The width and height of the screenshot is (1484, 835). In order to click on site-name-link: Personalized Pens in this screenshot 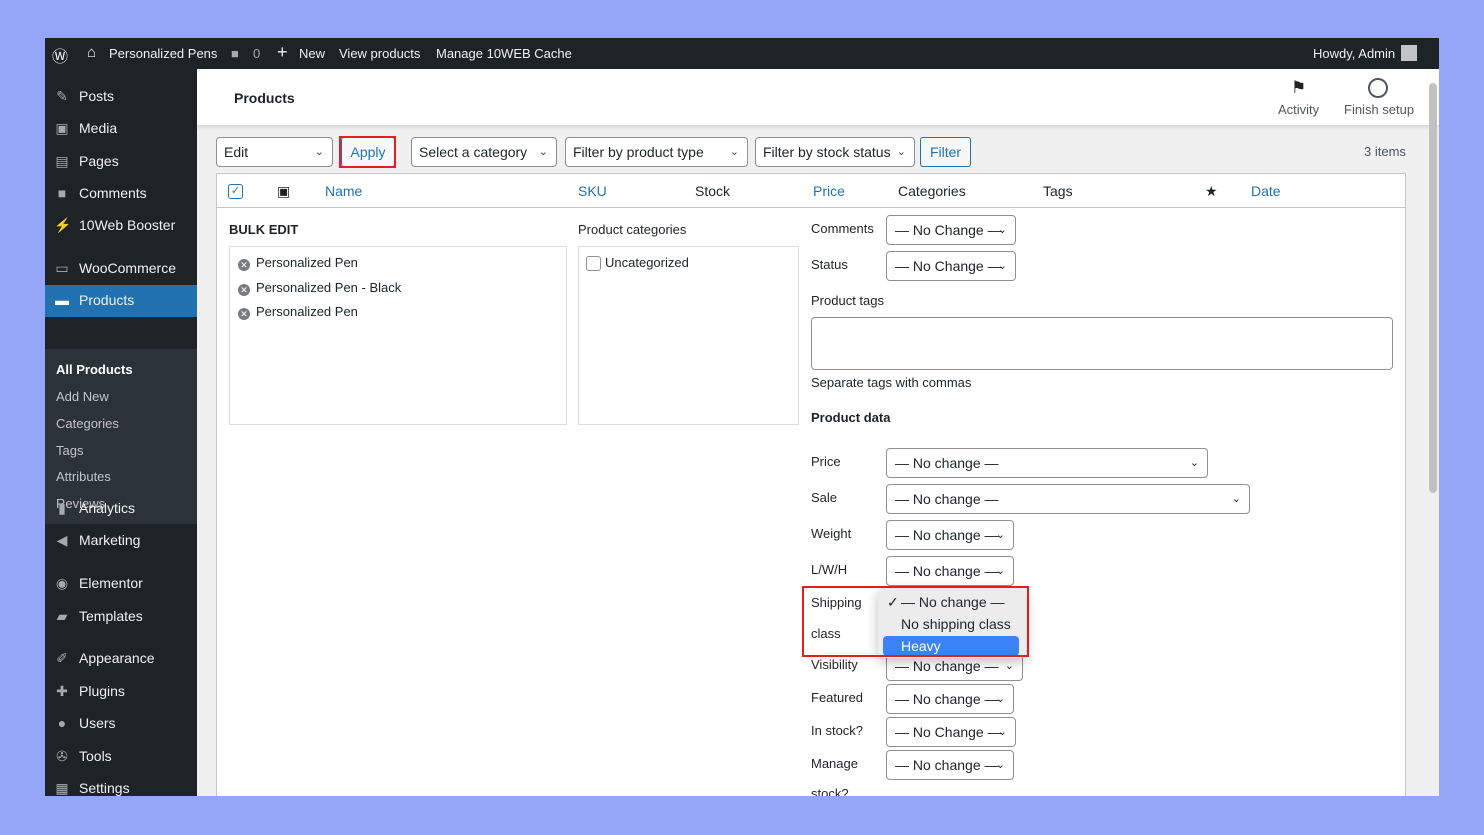, I will do `click(163, 53)`.